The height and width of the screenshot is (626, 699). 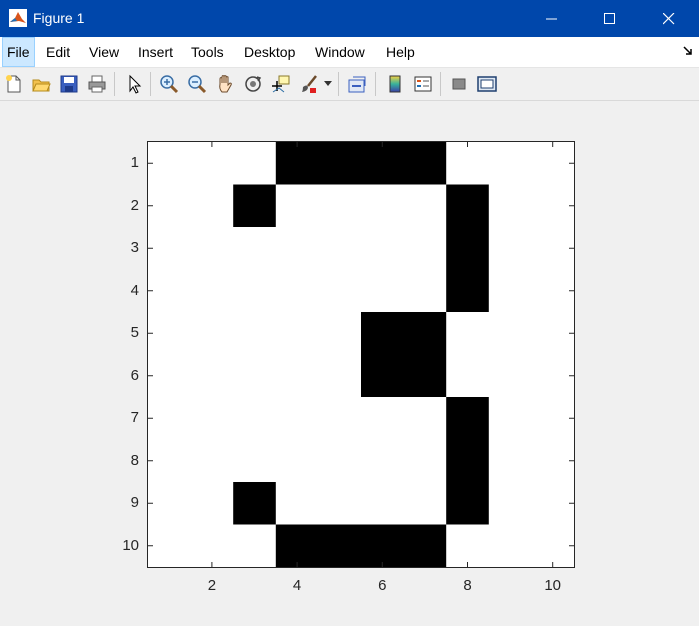 I want to click on x-tick-label: 4, so click(x=297, y=585).